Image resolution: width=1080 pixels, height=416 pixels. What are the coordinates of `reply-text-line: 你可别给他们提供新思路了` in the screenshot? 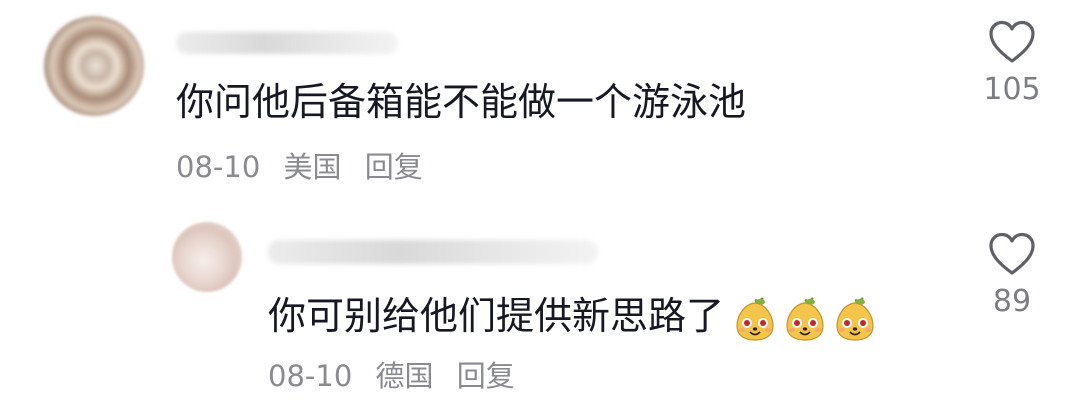 It's located at (573, 317).